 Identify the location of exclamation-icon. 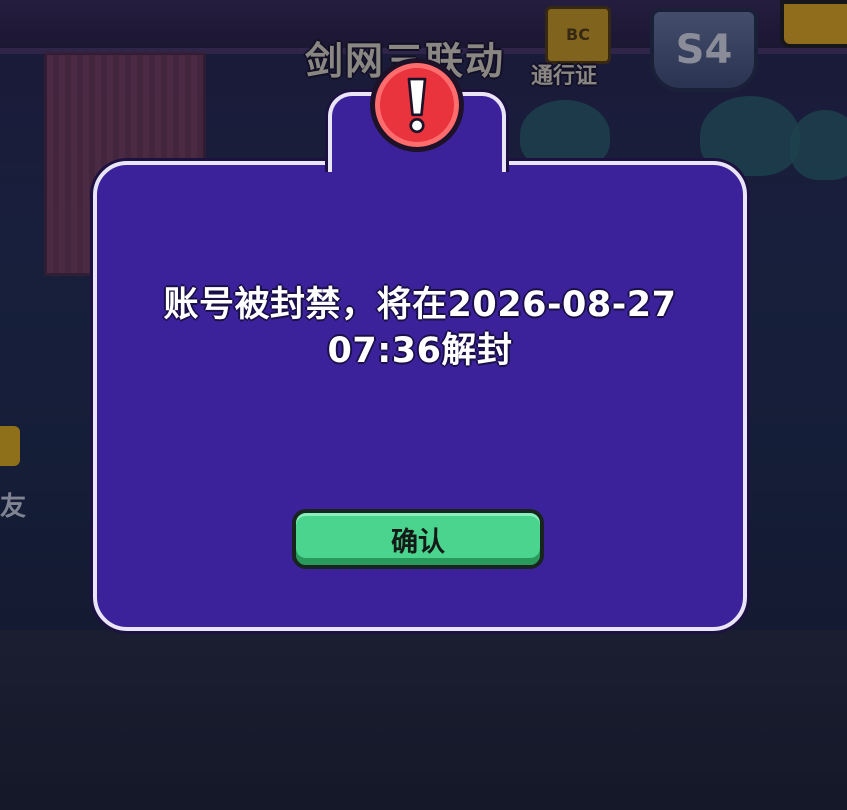
(417, 105).